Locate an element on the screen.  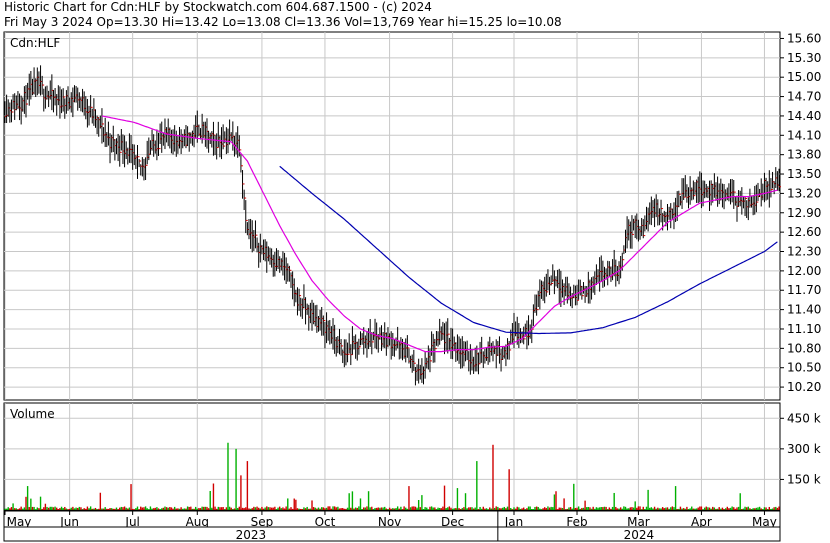
y-tick-label: 15.00 is located at coordinates (804, 77).